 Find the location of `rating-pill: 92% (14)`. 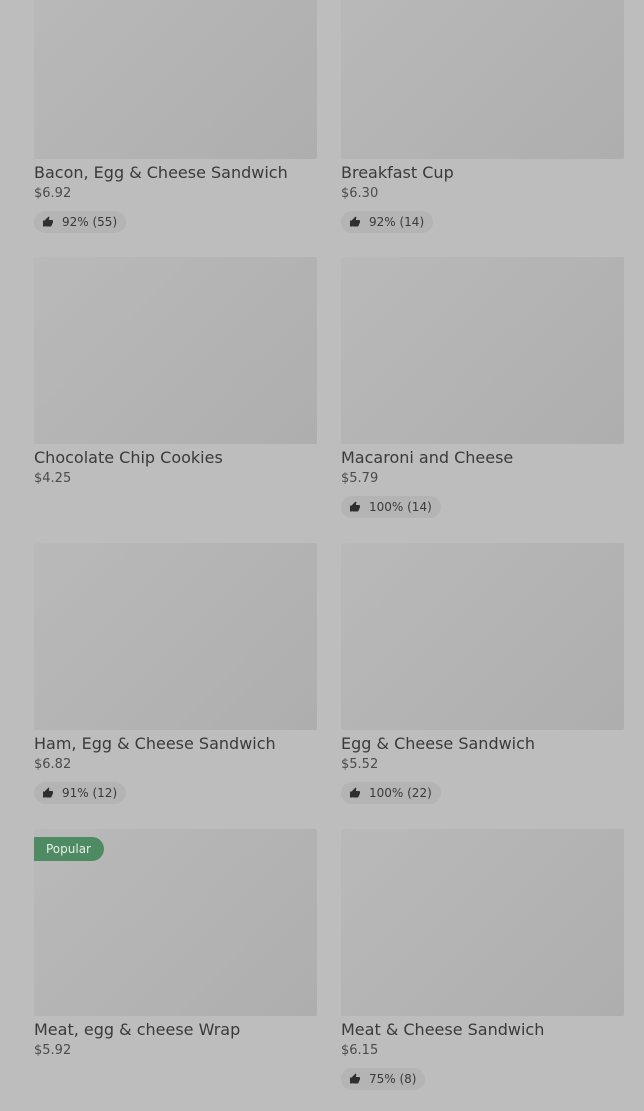

rating-pill: 92% (14) is located at coordinates (387, 222).